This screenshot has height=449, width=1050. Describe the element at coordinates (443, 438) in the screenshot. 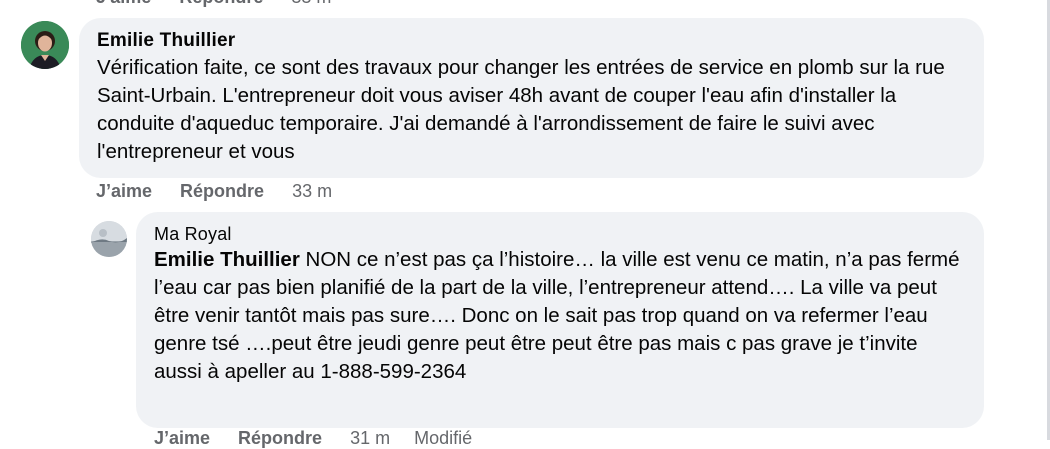

I see `edited-label: Modifié` at that location.